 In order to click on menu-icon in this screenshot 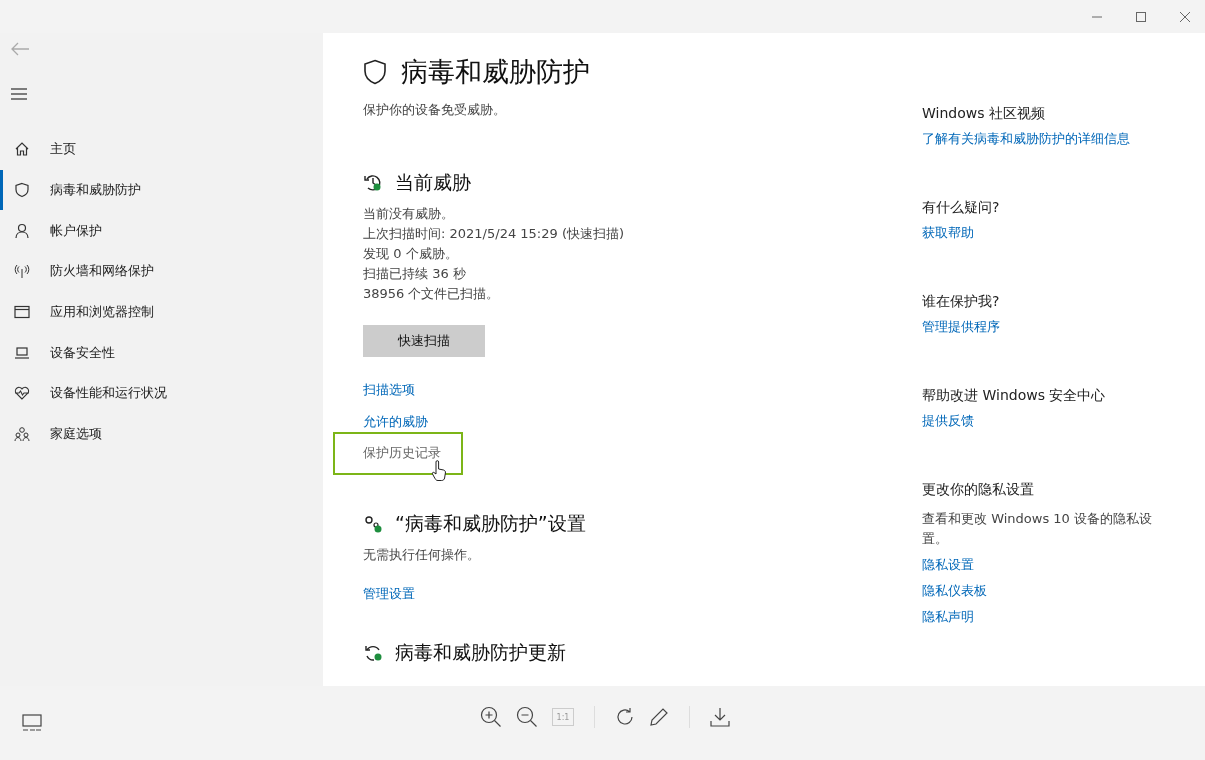, I will do `click(19, 94)`.